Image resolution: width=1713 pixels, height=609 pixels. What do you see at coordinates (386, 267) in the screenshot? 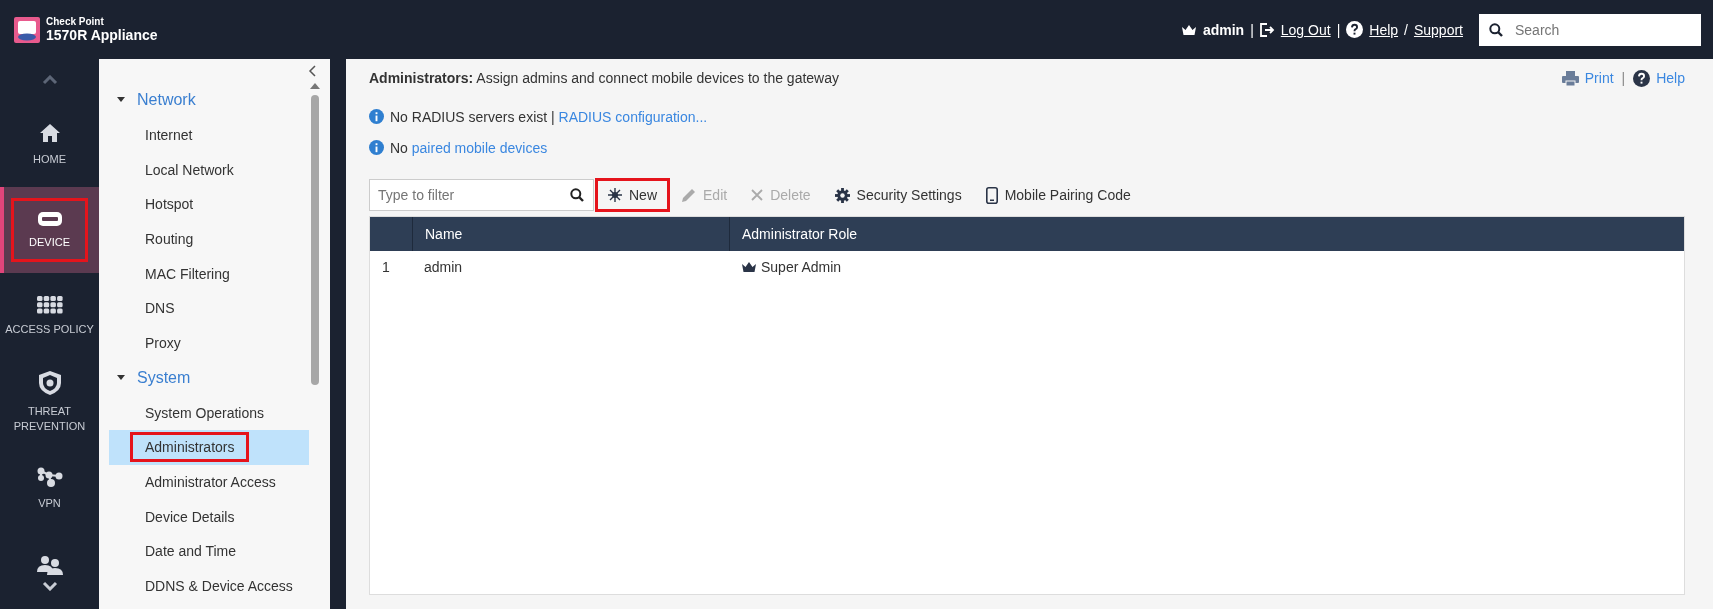
I see `row-number: 1` at bounding box center [386, 267].